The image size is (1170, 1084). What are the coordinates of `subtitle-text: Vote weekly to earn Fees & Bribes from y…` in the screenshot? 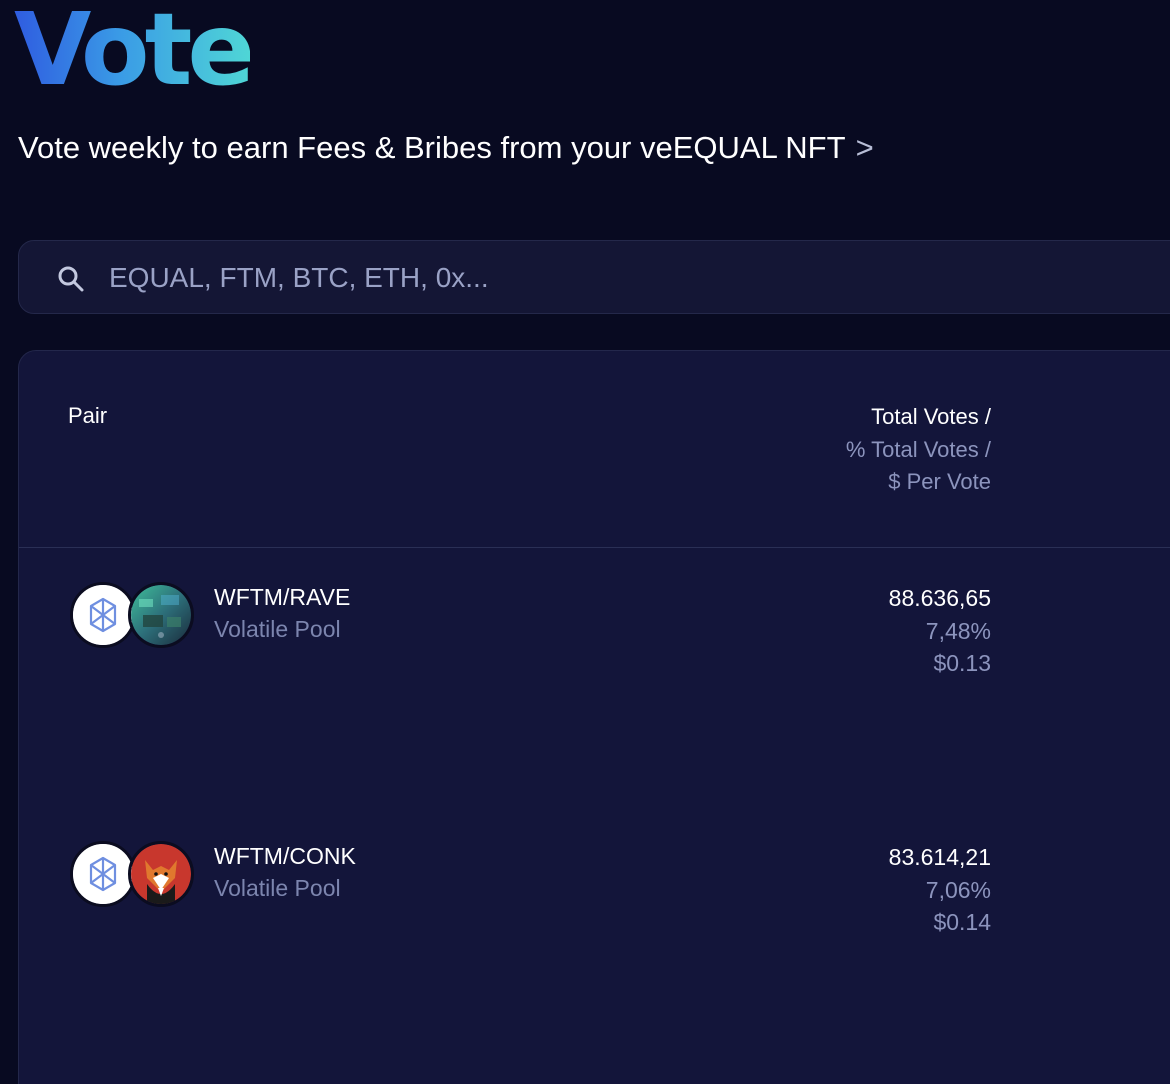 It's located at (432, 147).